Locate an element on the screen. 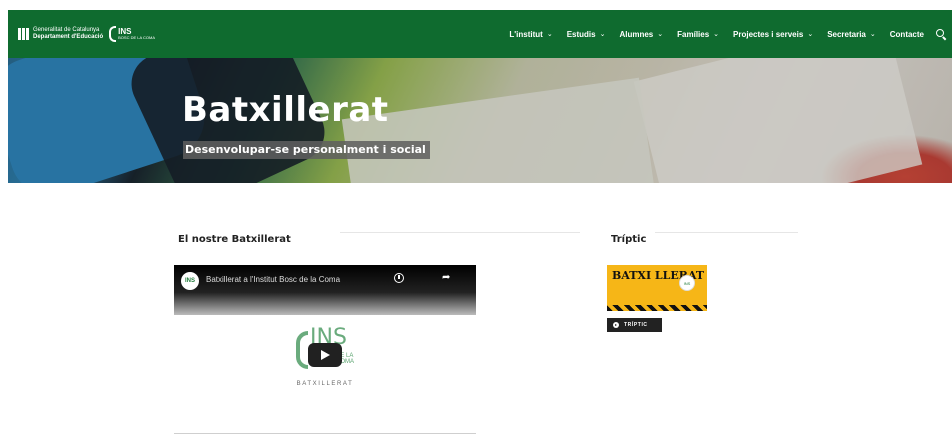  share-icon: ➦ is located at coordinates (446, 277).